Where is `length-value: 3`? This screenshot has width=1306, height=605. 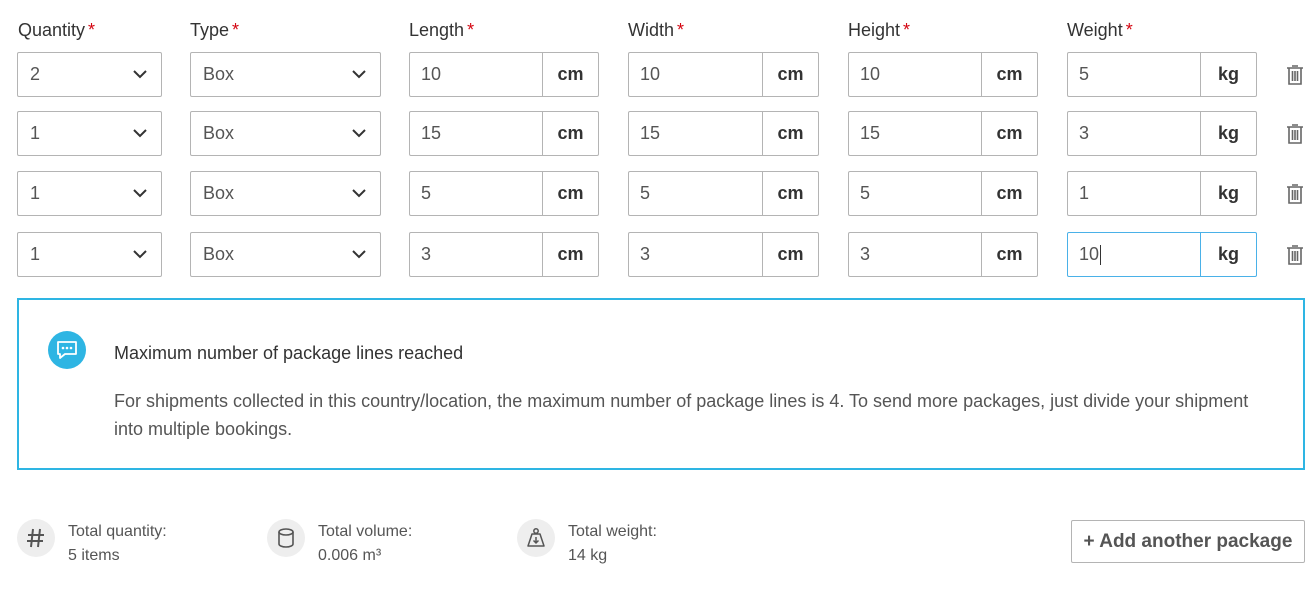
length-value: 3 is located at coordinates (426, 254).